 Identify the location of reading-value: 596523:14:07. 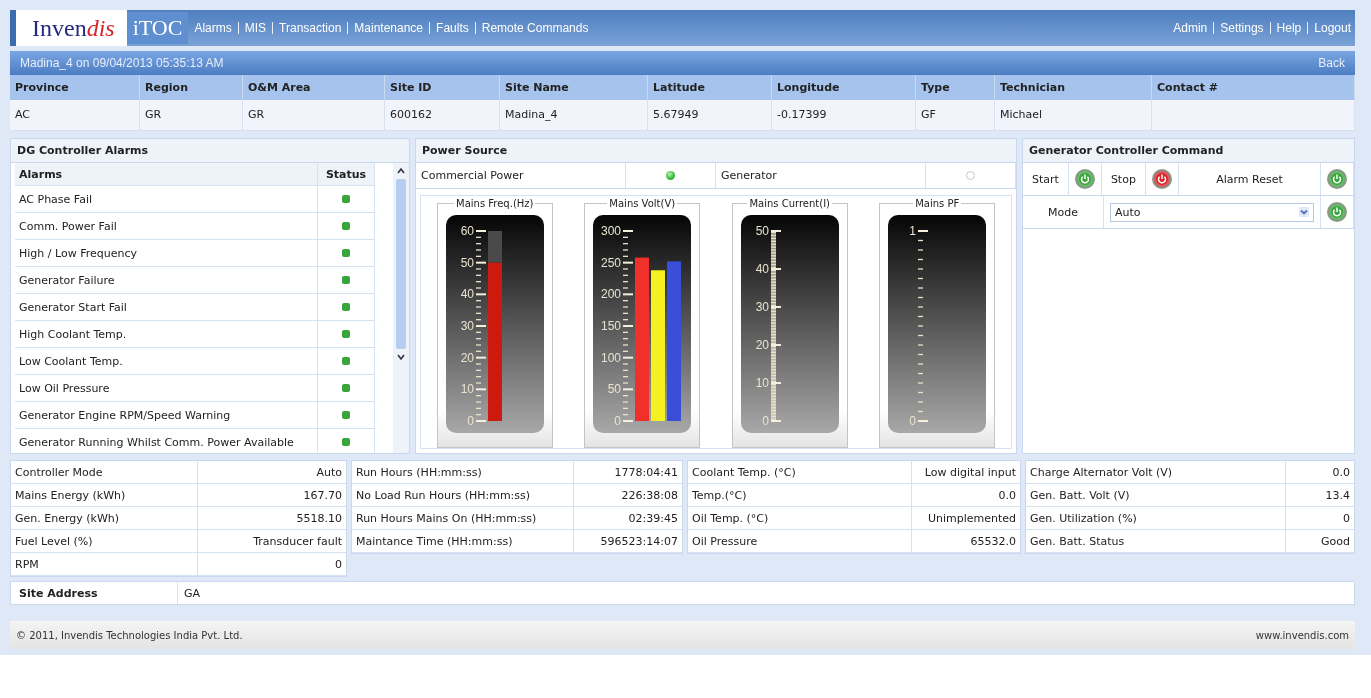
(639, 541).